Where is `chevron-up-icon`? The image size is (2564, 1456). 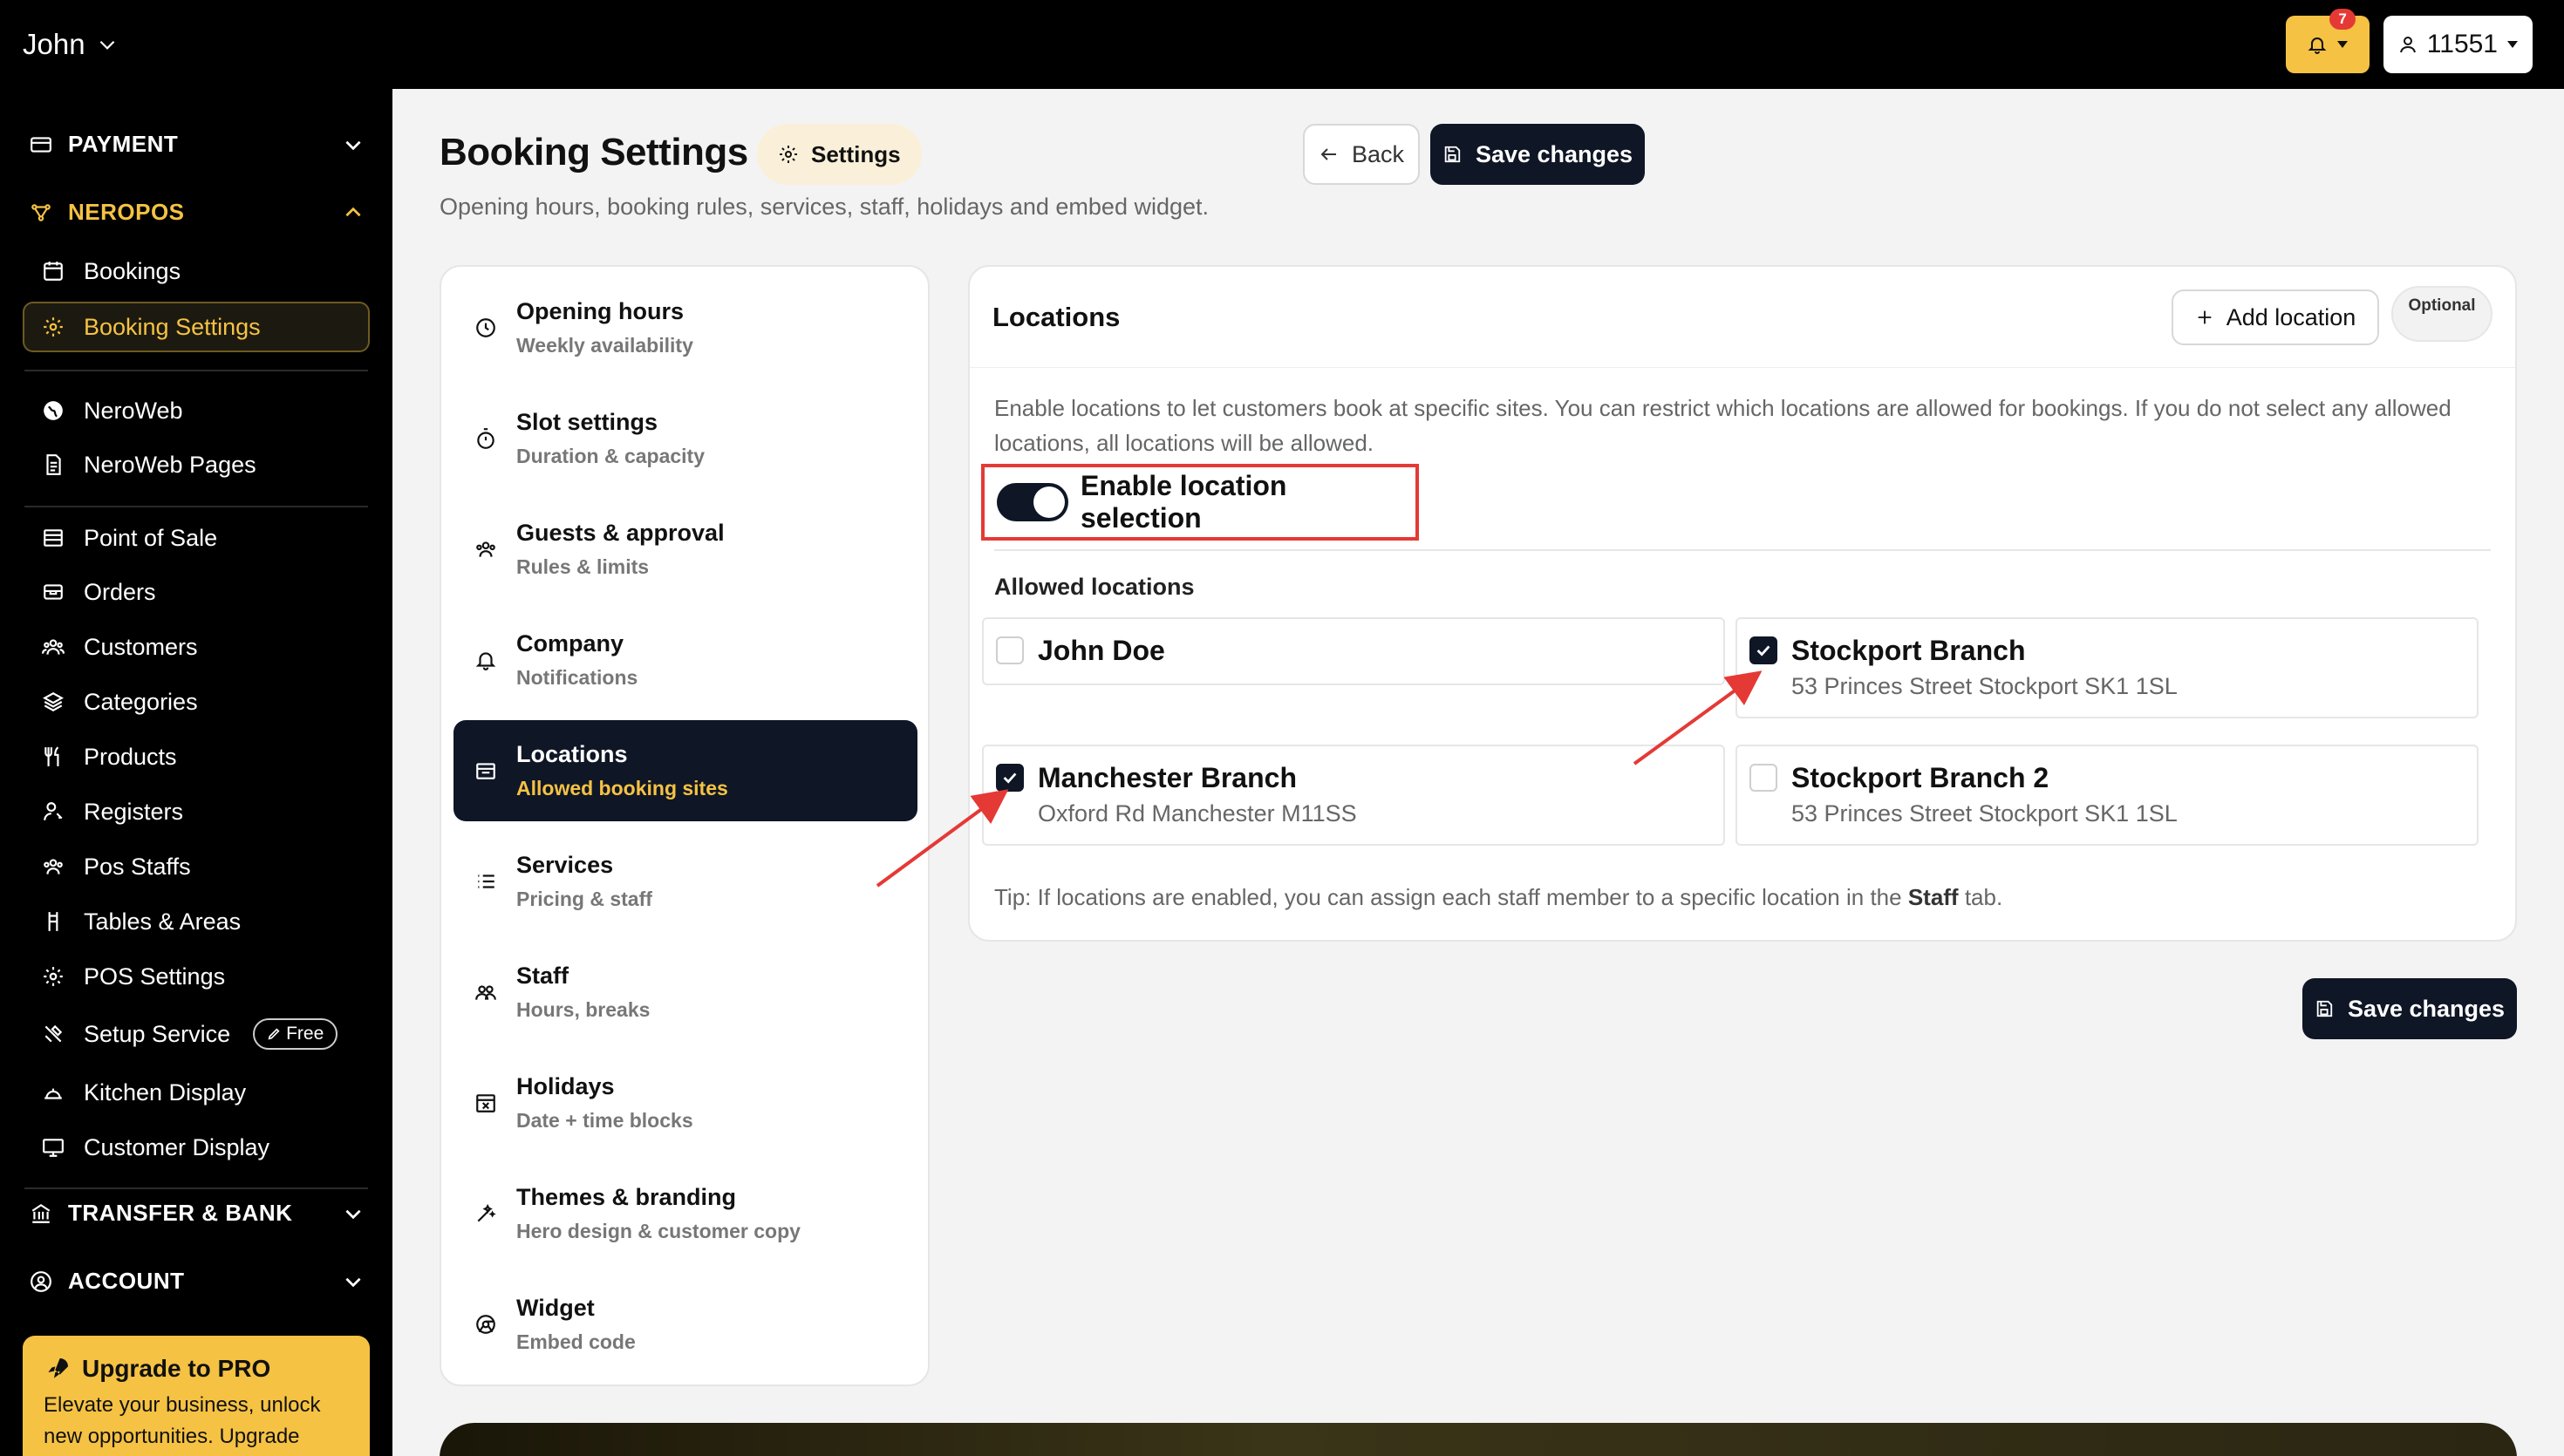
chevron-up-icon is located at coordinates (353, 212).